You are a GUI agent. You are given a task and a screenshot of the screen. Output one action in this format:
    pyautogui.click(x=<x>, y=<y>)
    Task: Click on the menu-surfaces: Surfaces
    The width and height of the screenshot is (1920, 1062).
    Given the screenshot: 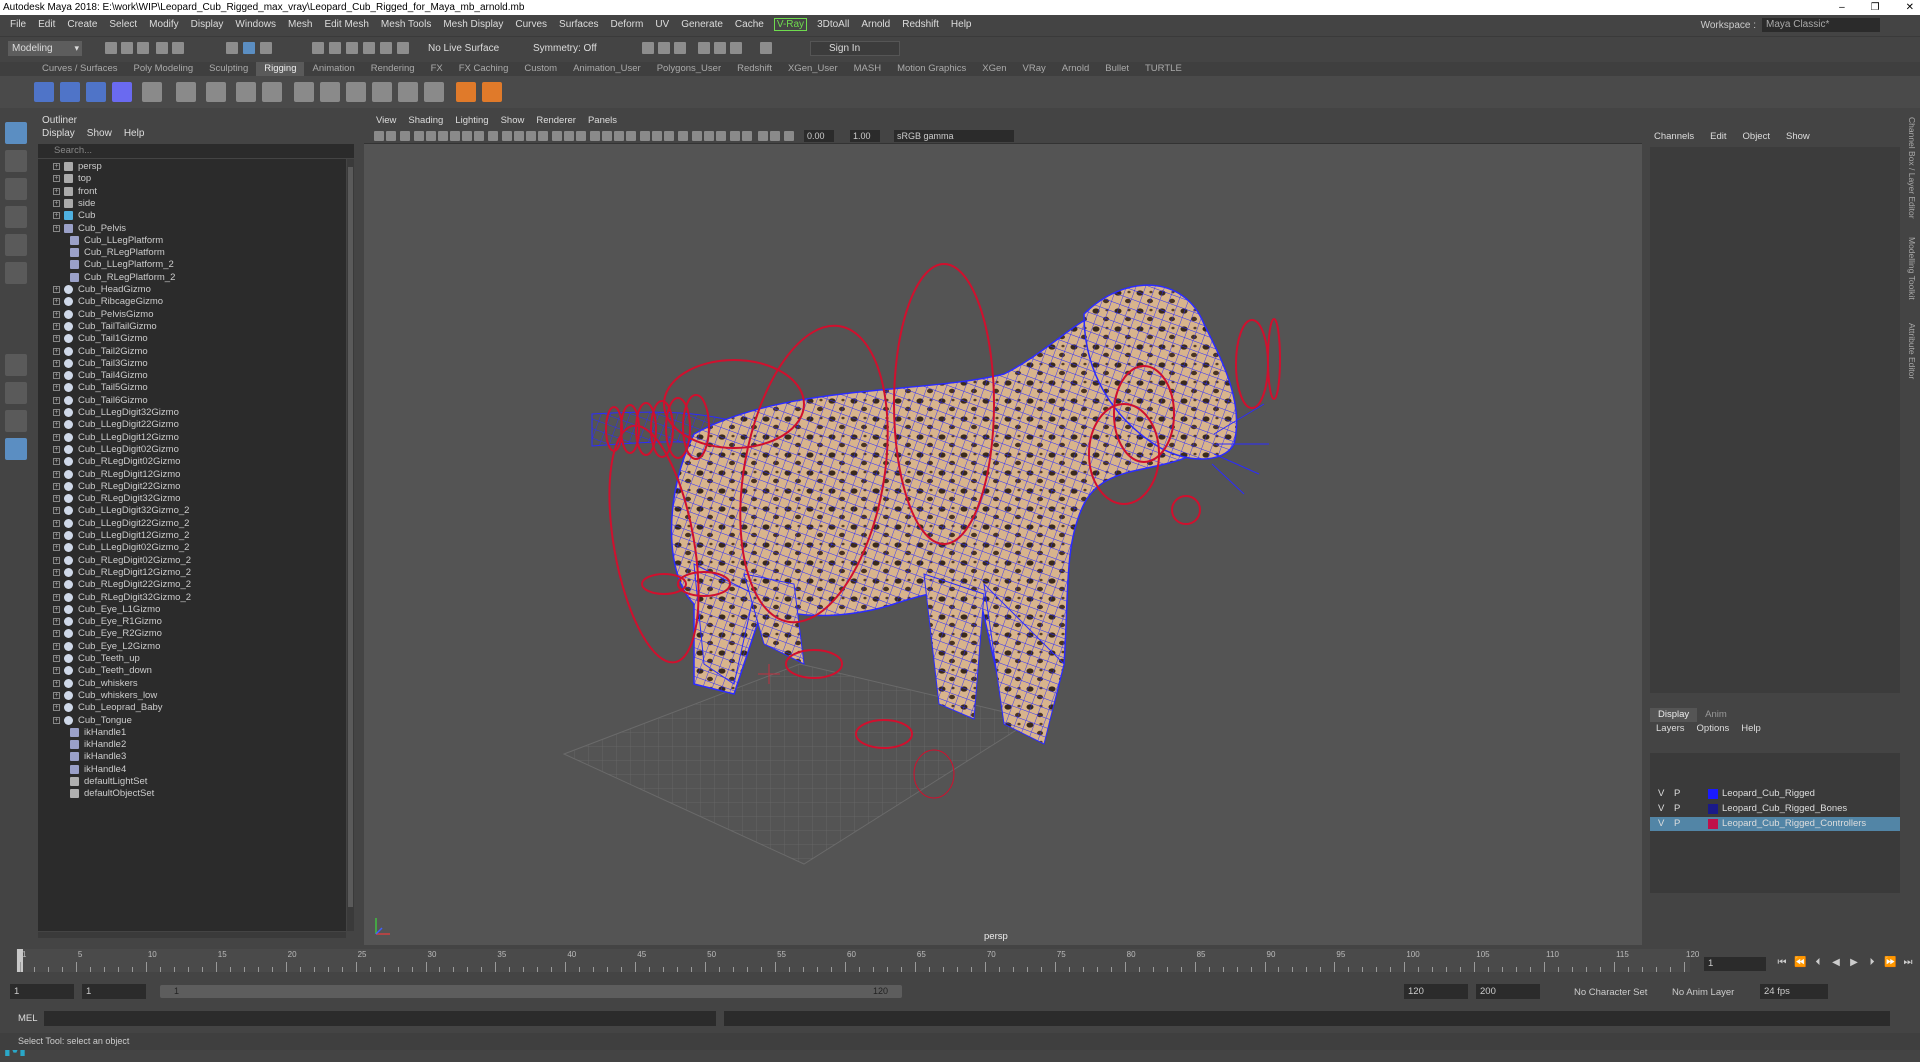 What is the action you would take?
    pyautogui.click(x=578, y=24)
    